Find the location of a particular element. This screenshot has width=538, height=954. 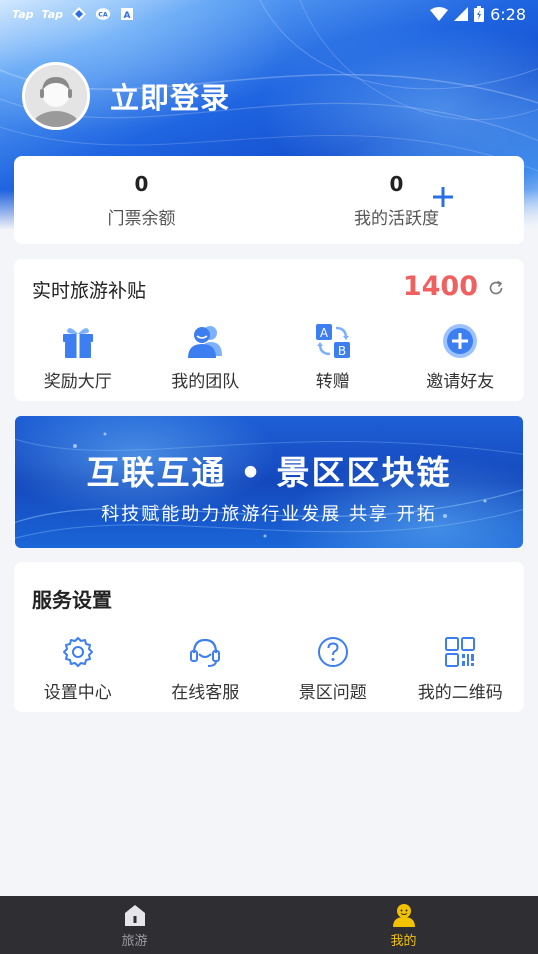

app-notification-icon: A is located at coordinates (127, 14).